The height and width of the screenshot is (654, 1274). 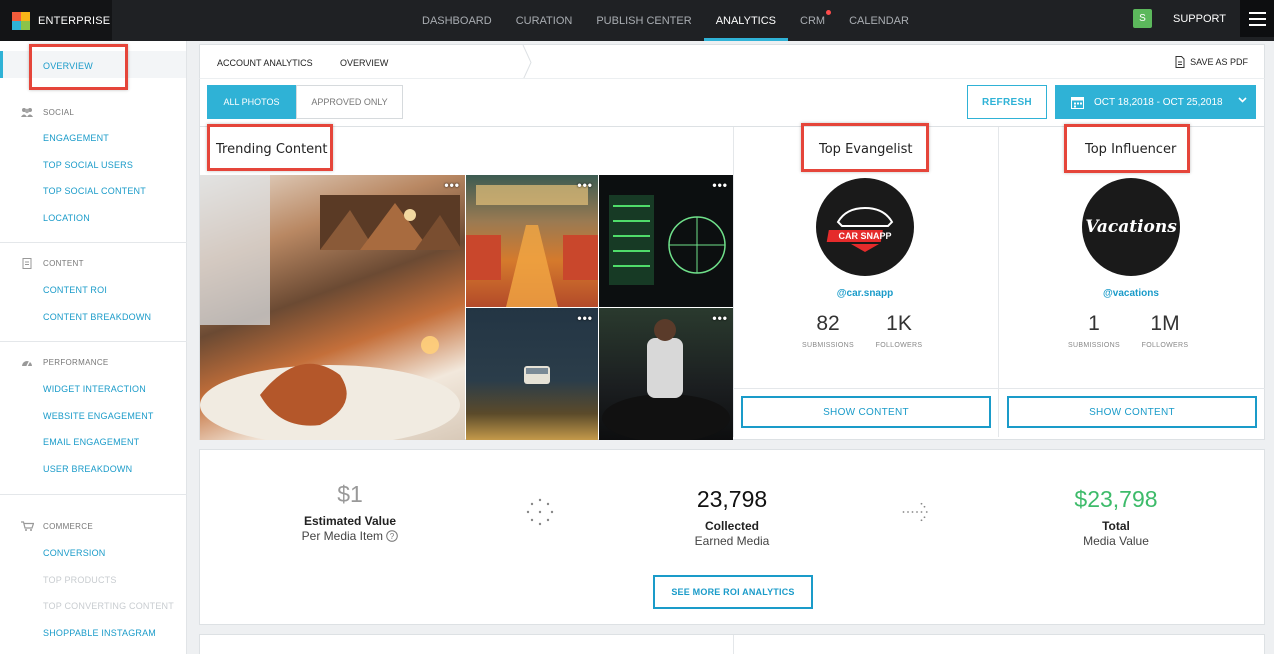 I want to click on brand: ENTERPRISE, so click(x=56, y=20).